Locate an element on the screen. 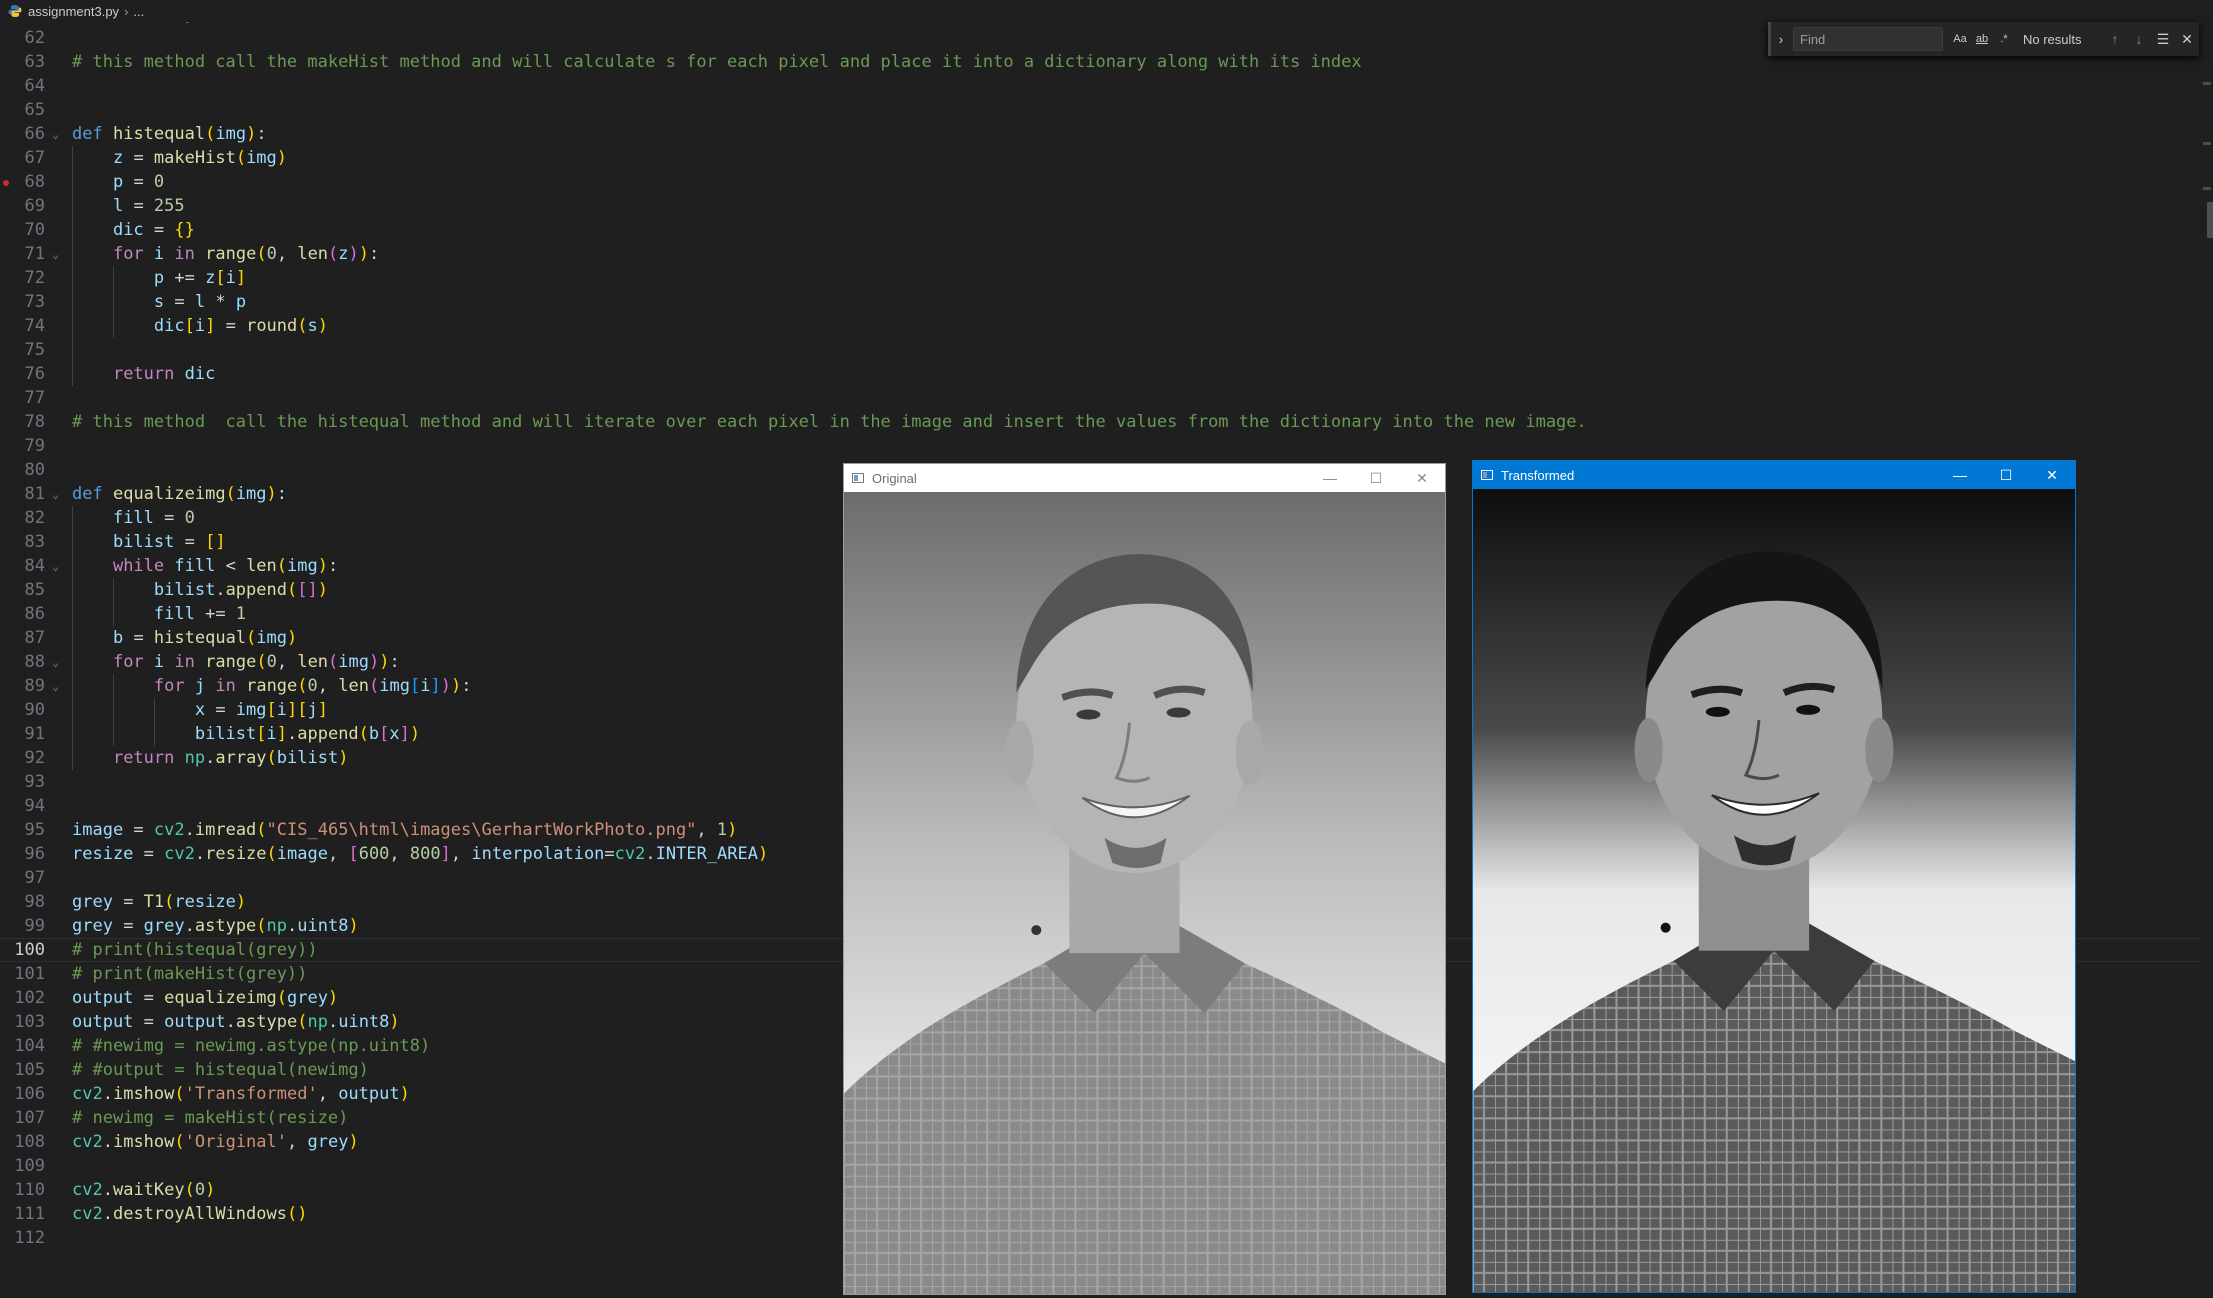  line-number: 63 is located at coordinates (22, 62).